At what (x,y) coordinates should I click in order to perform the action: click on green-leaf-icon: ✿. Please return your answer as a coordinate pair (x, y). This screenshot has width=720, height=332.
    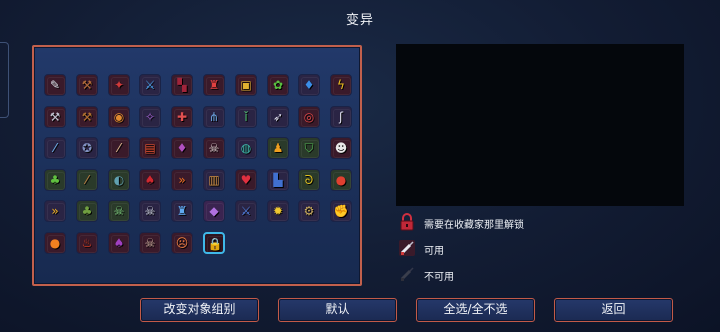
    Looking at the image, I should click on (278, 85).